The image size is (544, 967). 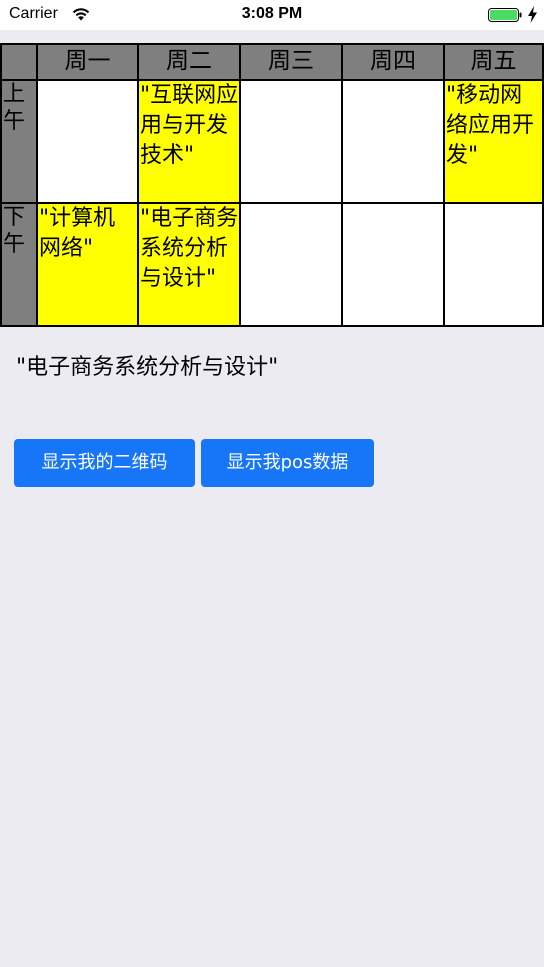 I want to click on slot-mon-morning, so click(x=87, y=141).